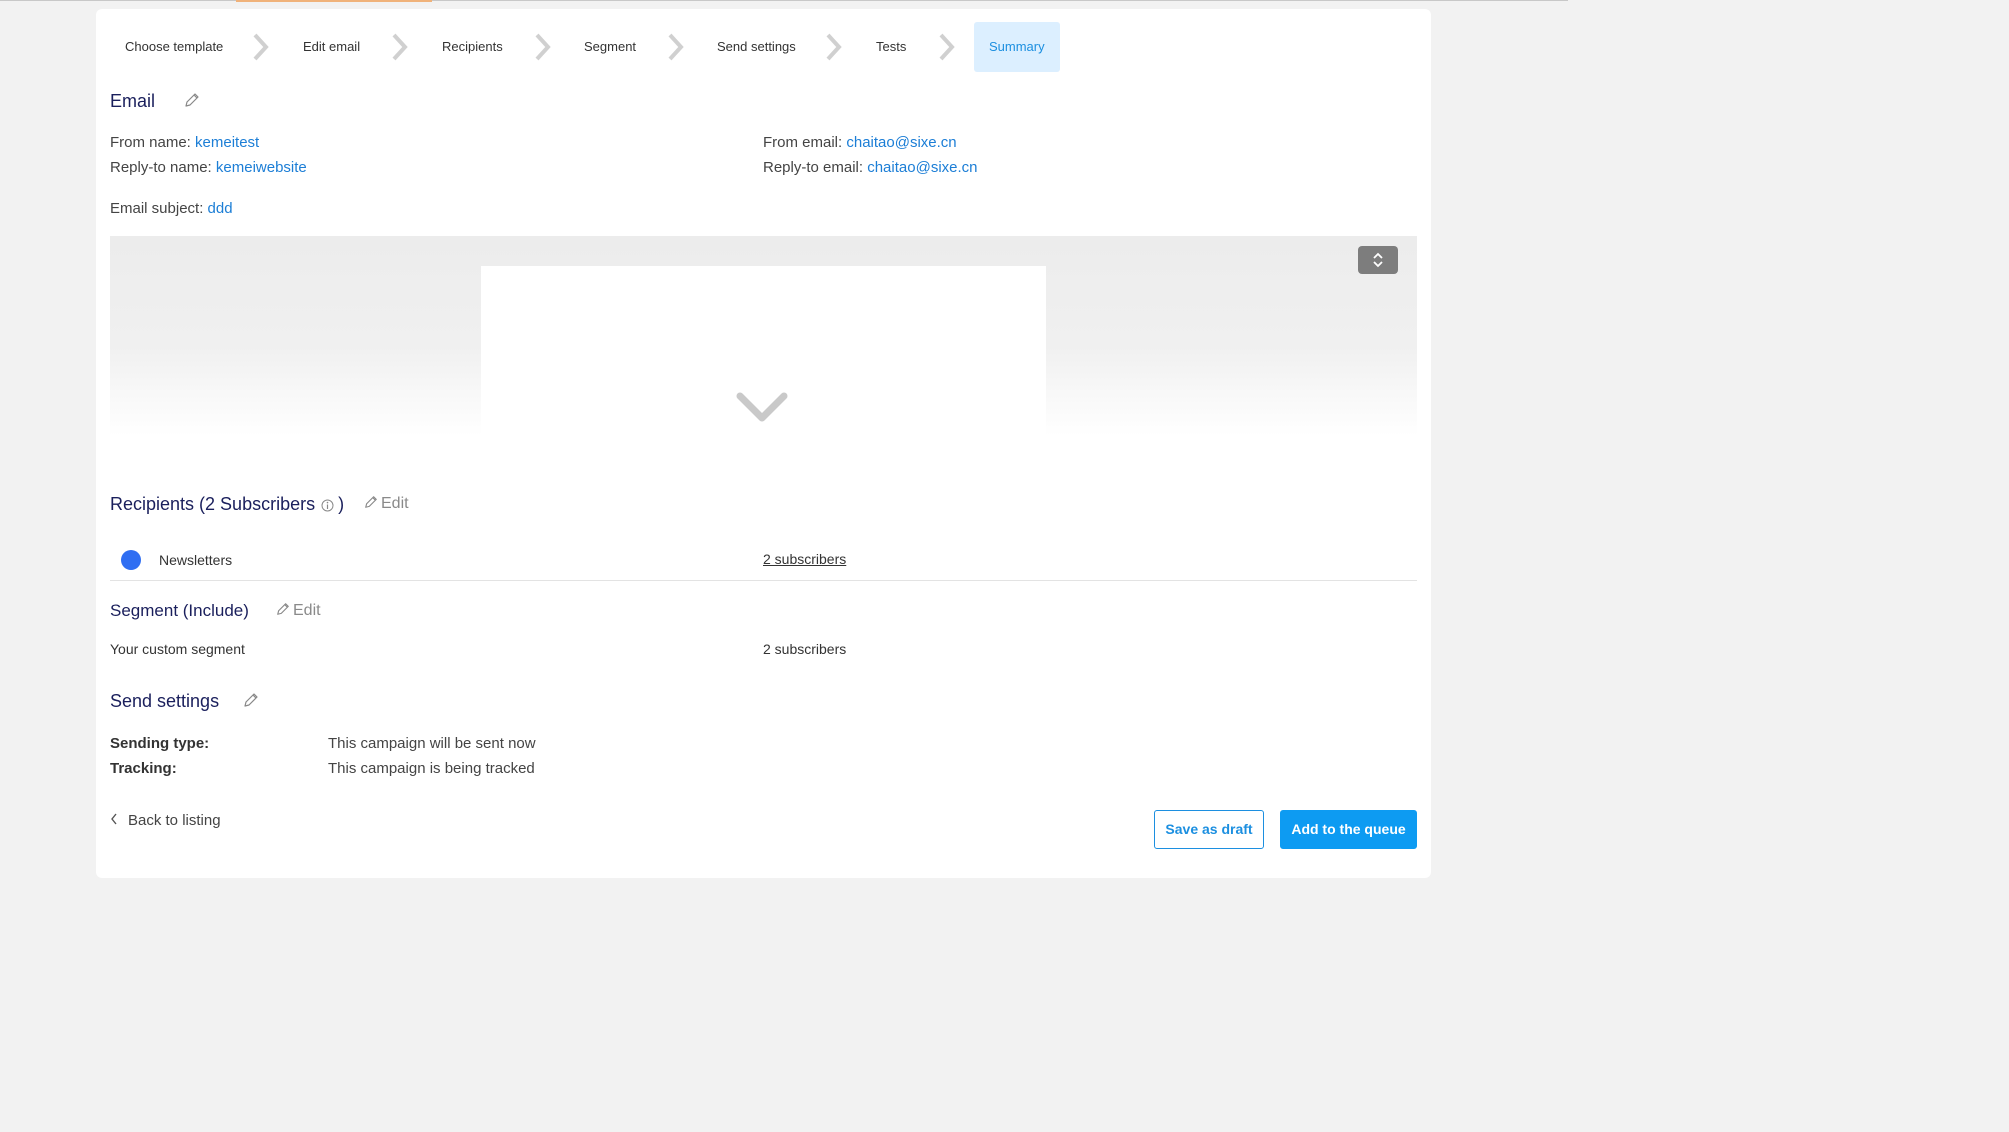 This screenshot has height=1132, width=2009. Describe the element at coordinates (762, 407) in the screenshot. I see `chevron-down-icon` at that location.